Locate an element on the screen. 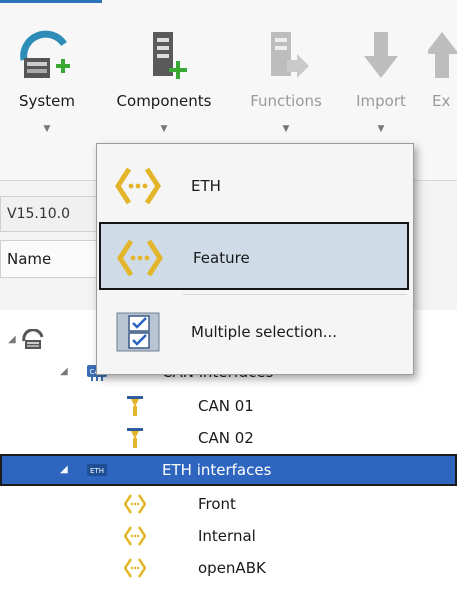 The height and width of the screenshot is (589, 457). import-button-label: Import is located at coordinates (381, 101).